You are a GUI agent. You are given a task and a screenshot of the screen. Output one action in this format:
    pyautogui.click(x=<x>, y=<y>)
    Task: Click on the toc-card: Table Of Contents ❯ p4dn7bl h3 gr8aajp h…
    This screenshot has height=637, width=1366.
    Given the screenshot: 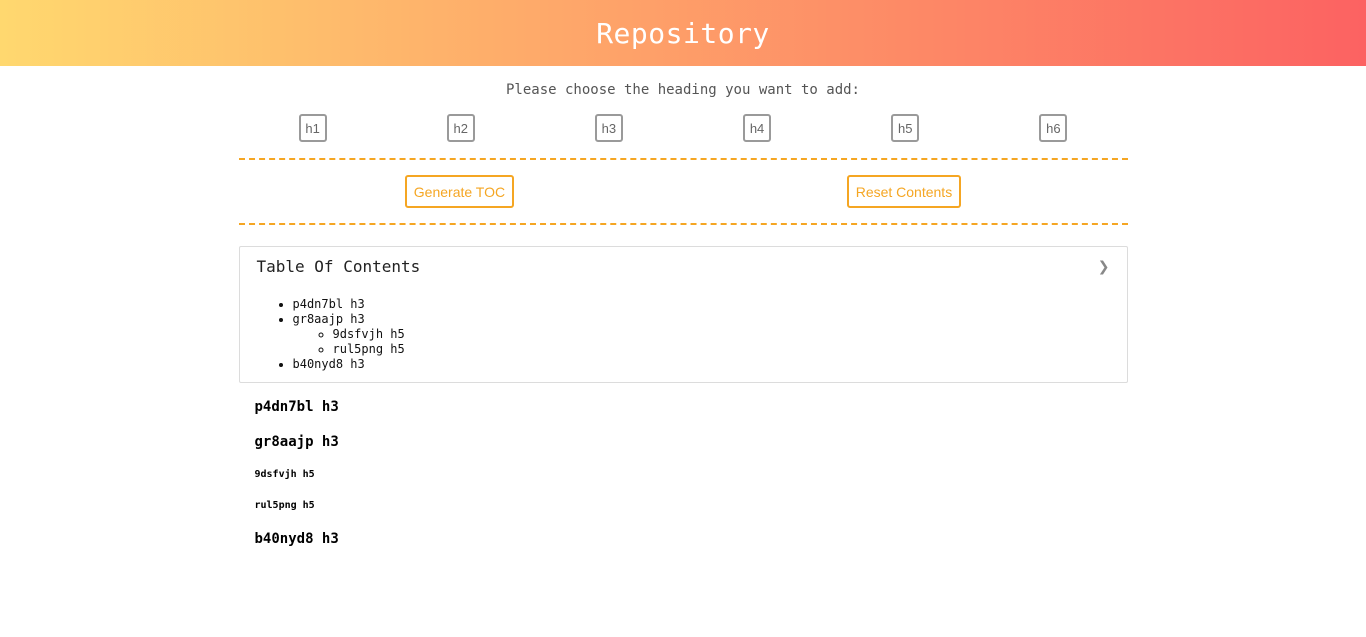 What is the action you would take?
    pyautogui.click(x=683, y=314)
    